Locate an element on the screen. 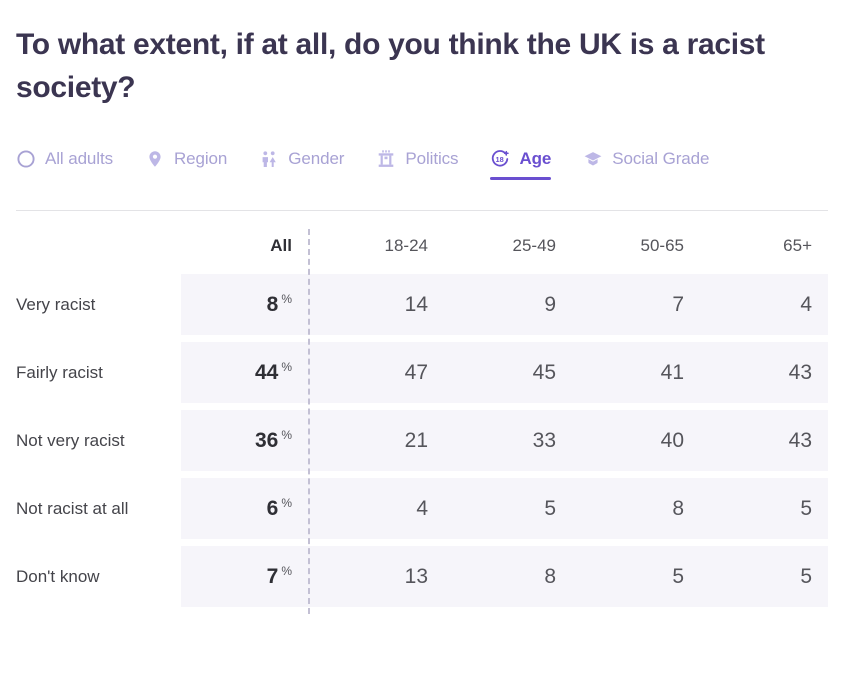 Image resolution: width=844 pixels, height=694 pixels. tab-age-label: Age is located at coordinates (535, 159).